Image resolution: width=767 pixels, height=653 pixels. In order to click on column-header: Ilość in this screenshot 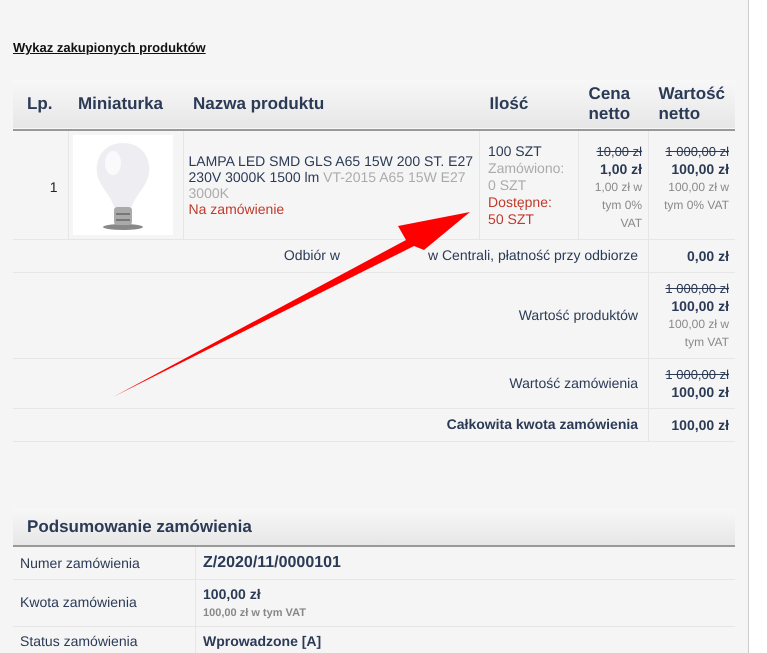, I will do `click(529, 105)`.